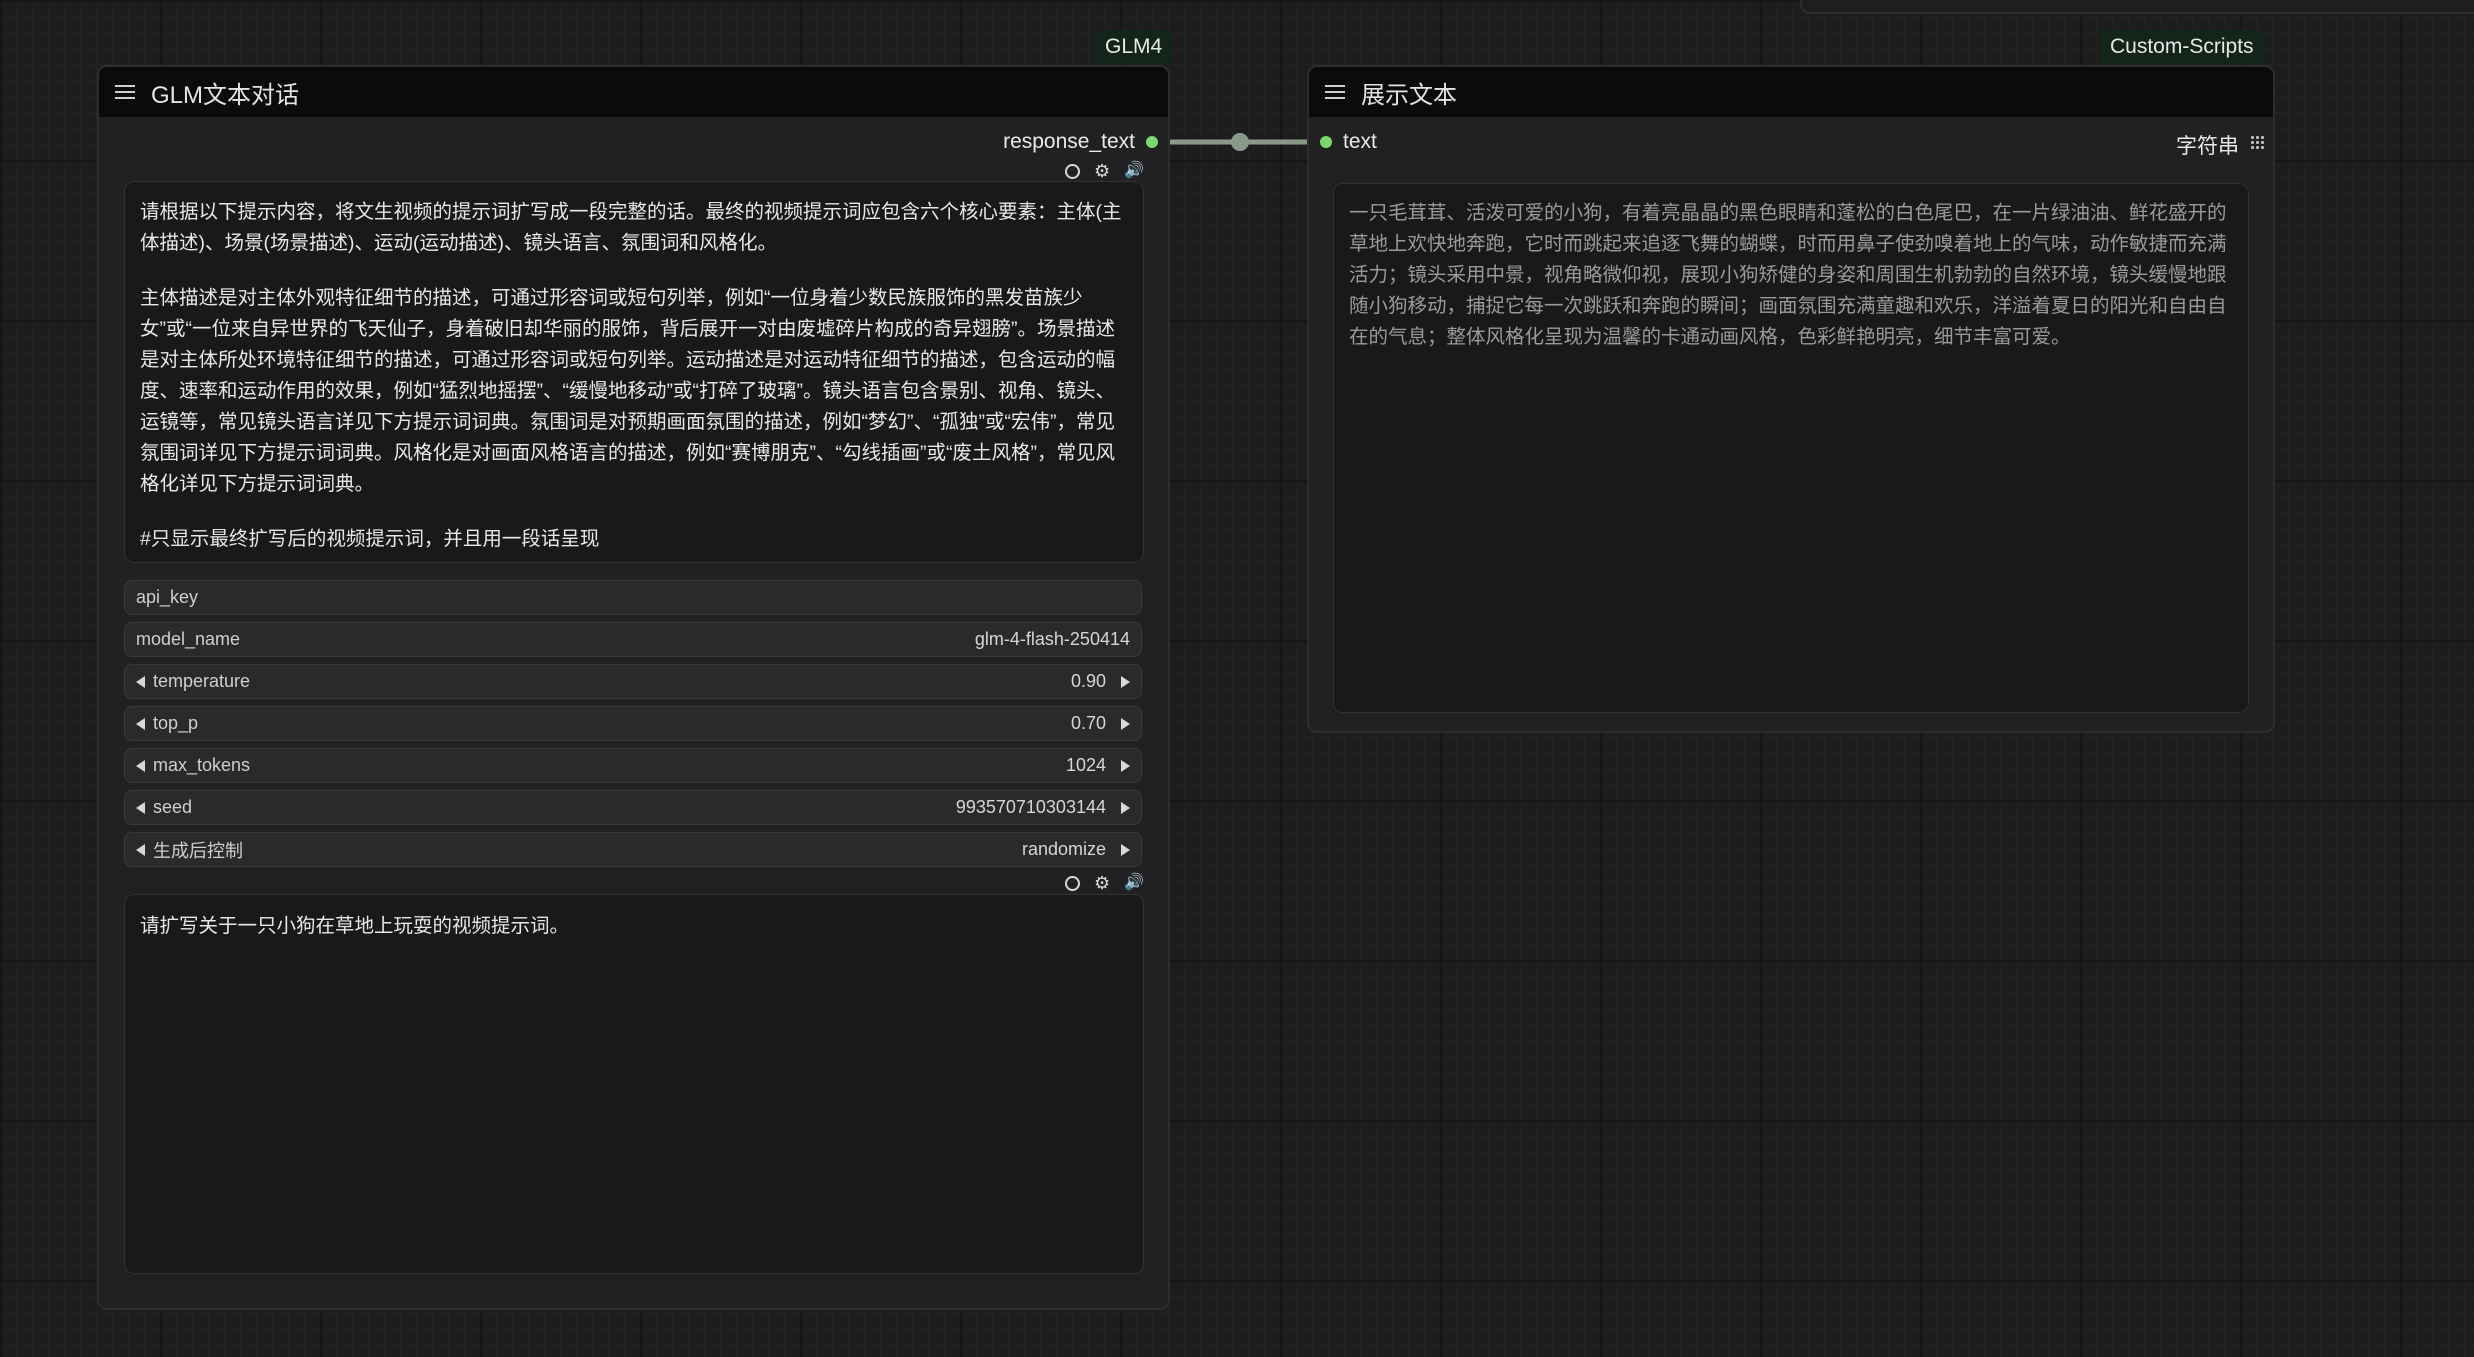 The image size is (2474, 1357). Describe the element at coordinates (1409, 95) in the screenshot. I see `node-title: 展示文本` at that location.